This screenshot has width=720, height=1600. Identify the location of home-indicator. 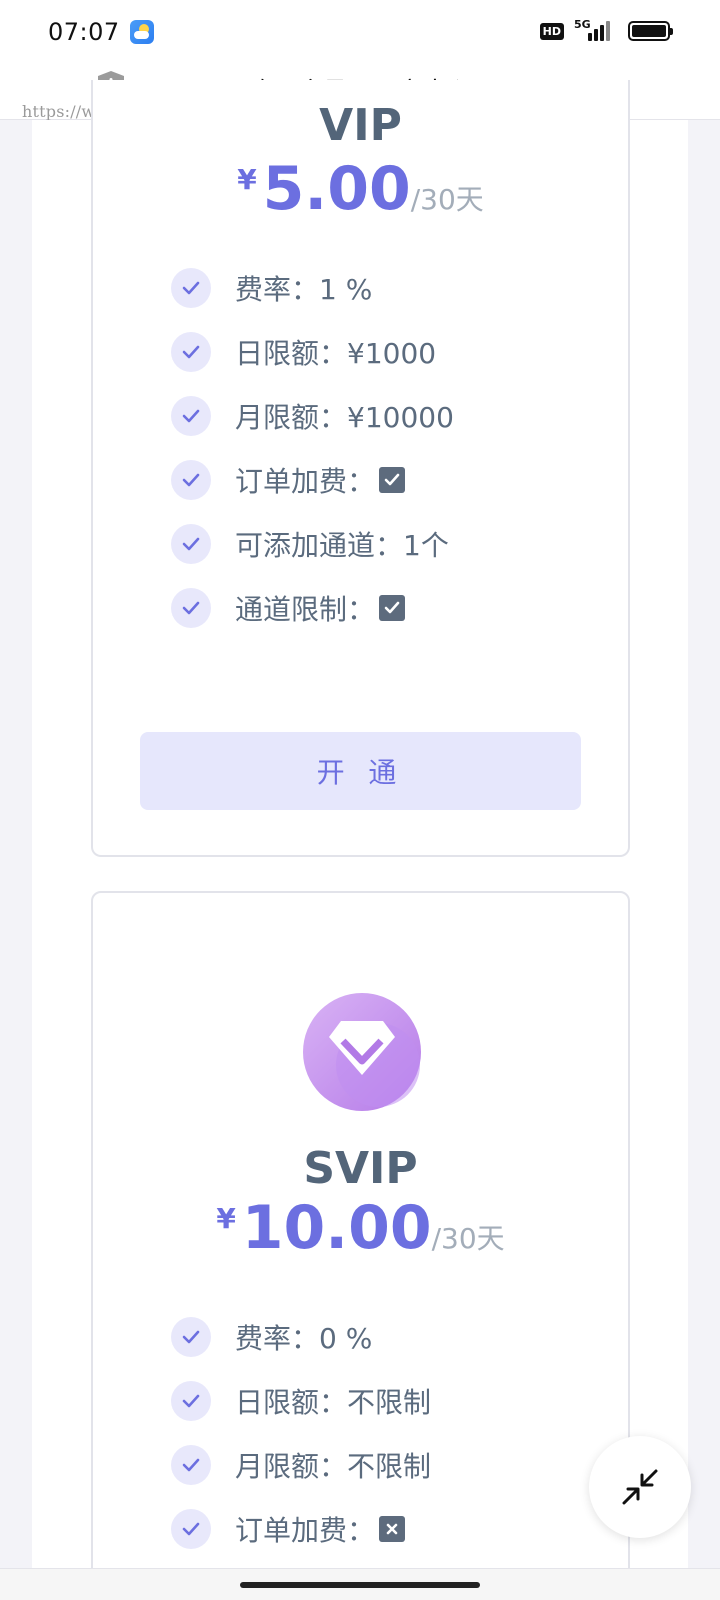
(360, 1585).